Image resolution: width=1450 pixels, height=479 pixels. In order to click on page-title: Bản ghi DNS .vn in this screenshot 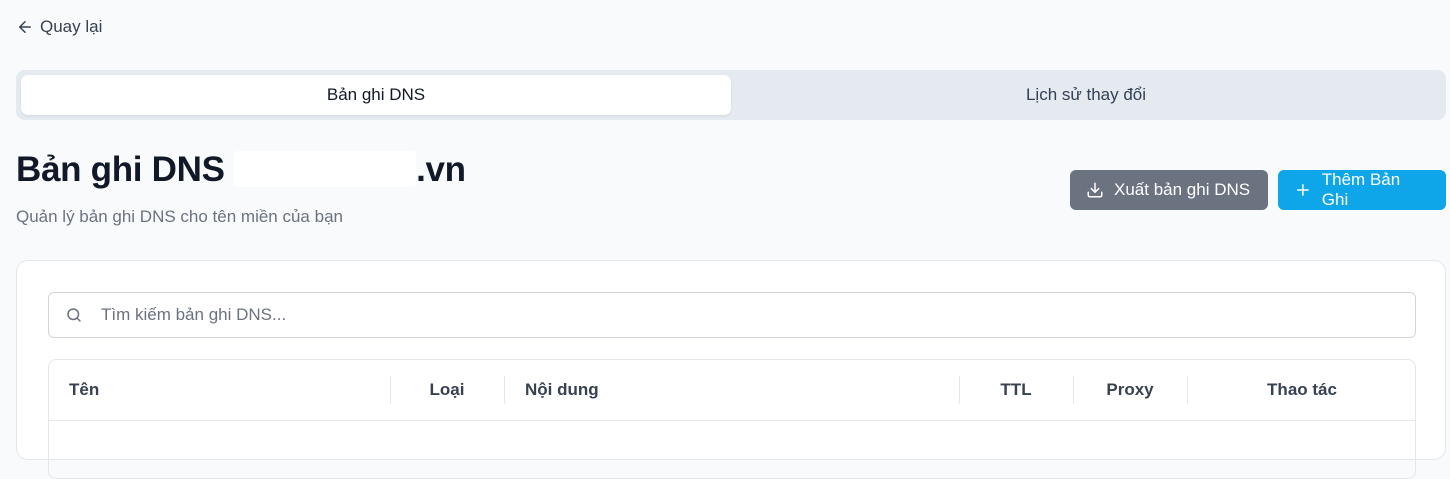, I will do `click(241, 170)`.